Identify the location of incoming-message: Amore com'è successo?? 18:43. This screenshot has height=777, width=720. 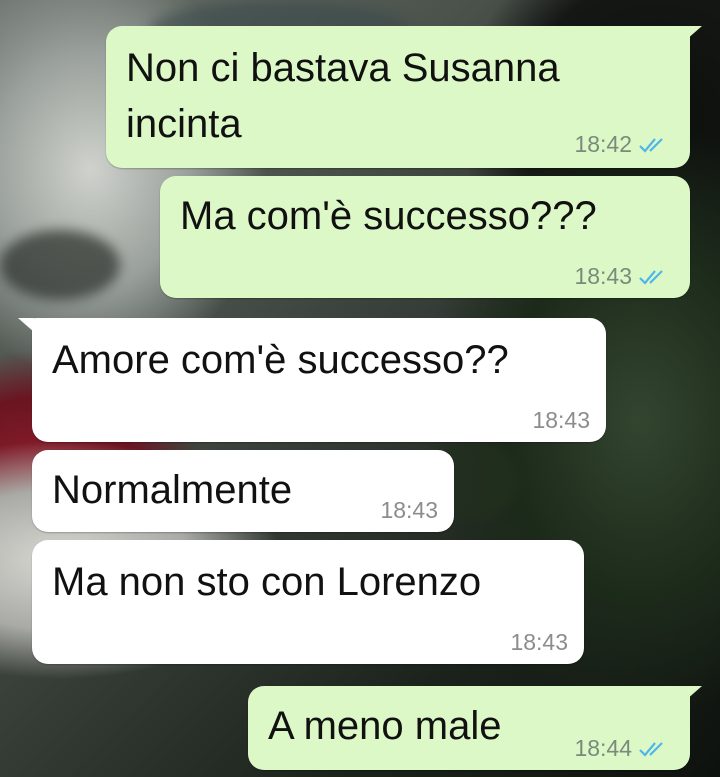
(319, 380).